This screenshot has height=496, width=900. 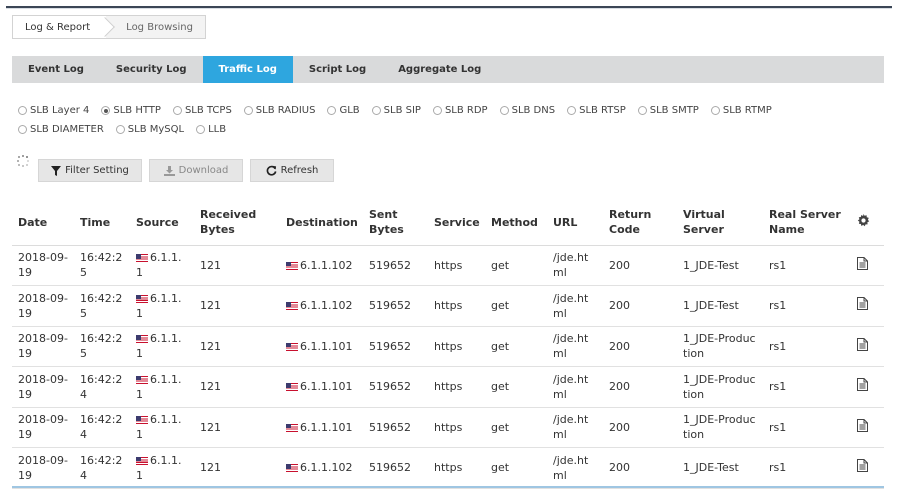 What do you see at coordinates (640, 223) in the screenshot?
I see `column-header-return-code: Return Code` at bounding box center [640, 223].